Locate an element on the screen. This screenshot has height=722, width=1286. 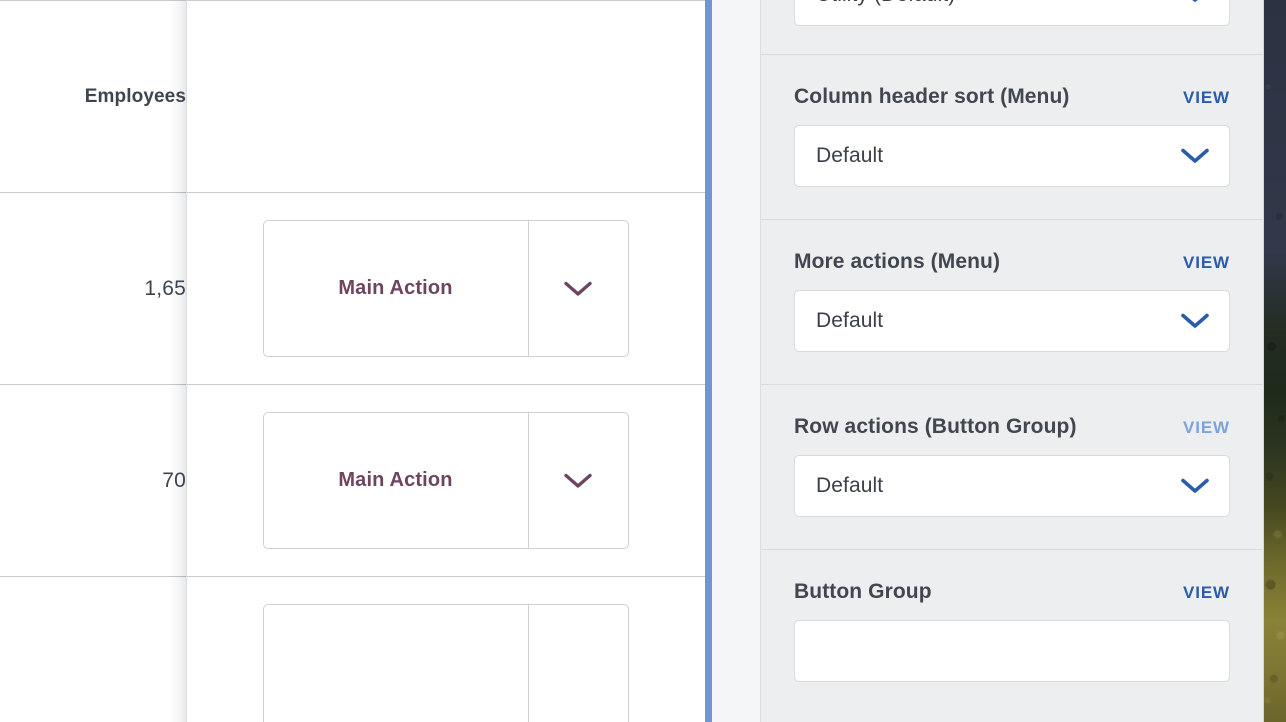
section-title: More actions (Menu) is located at coordinates (897, 261).